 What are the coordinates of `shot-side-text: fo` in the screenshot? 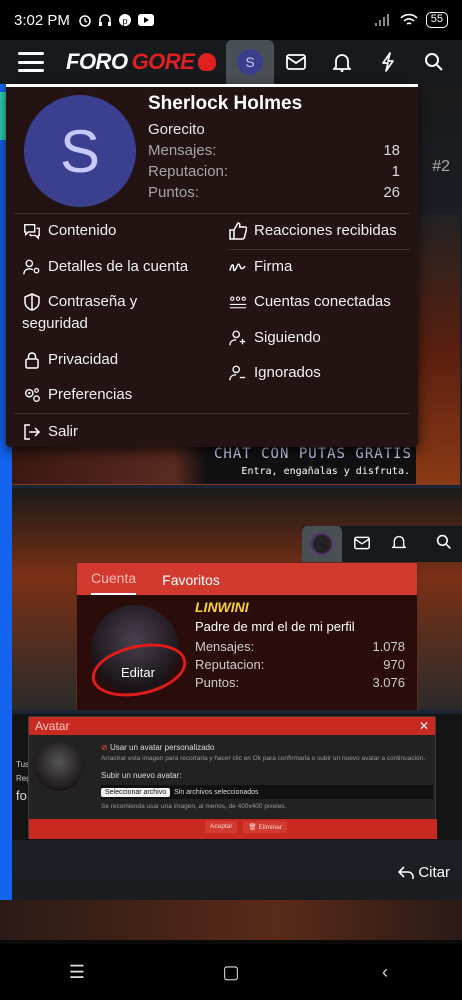 It's located at (21, 795).